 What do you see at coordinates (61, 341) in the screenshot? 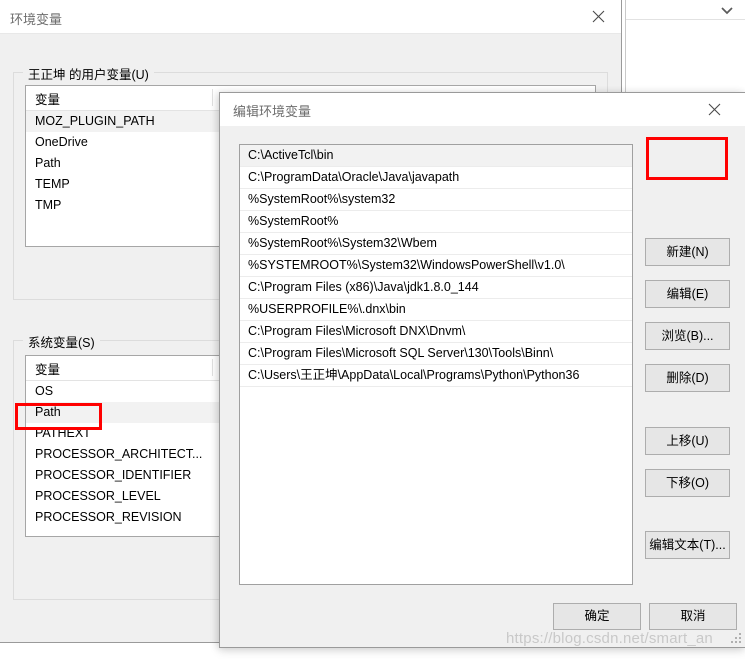
I see `system-variables-legend: 系统变量(S)` at bounding box center [61, 341].